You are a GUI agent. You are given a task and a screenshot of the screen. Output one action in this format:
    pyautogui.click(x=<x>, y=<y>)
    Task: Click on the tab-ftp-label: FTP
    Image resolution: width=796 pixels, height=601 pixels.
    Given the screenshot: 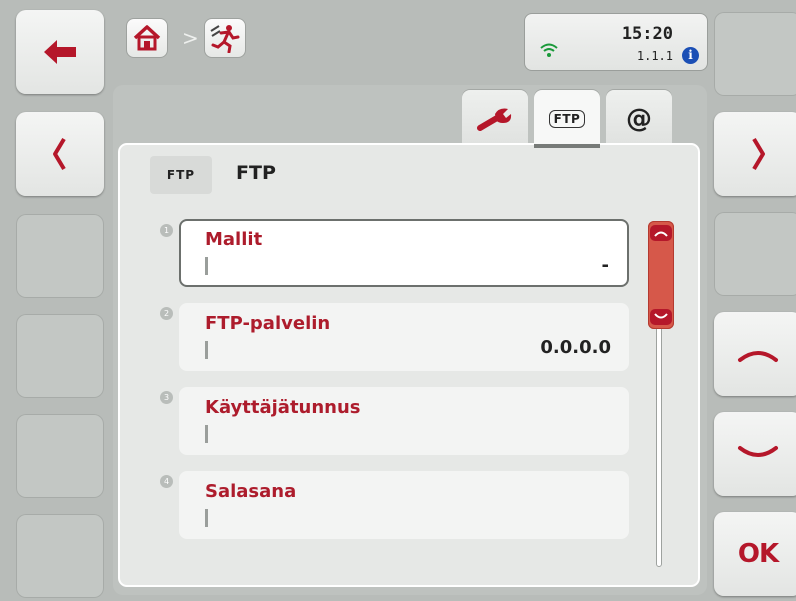 What is the action you would take?
    pyautogui.click(x=567, y=119)
    